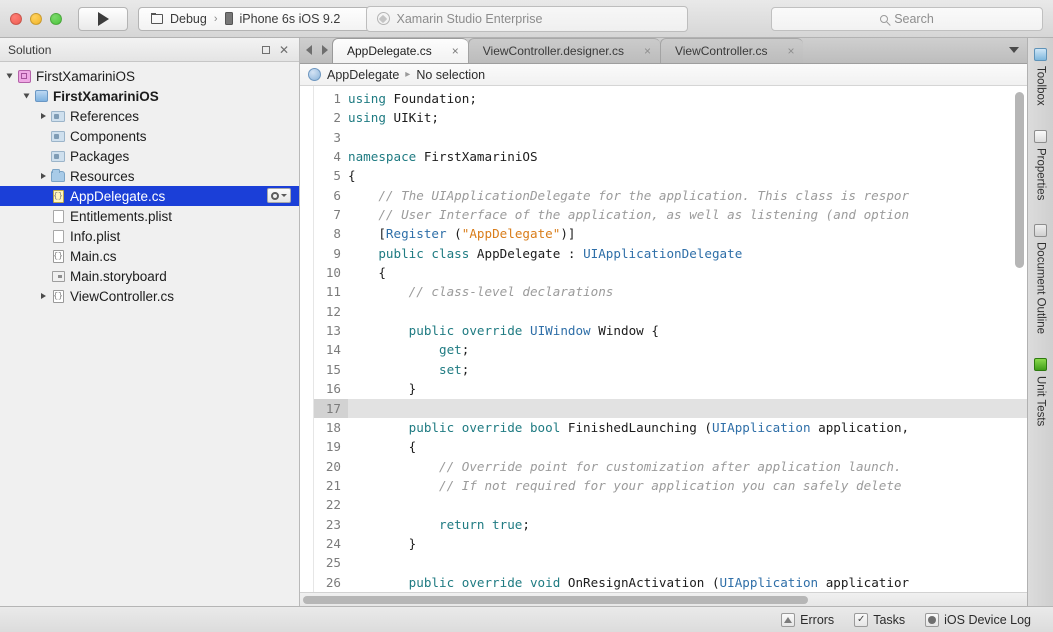  I want to click on search-field: Search, so click(907, 18).